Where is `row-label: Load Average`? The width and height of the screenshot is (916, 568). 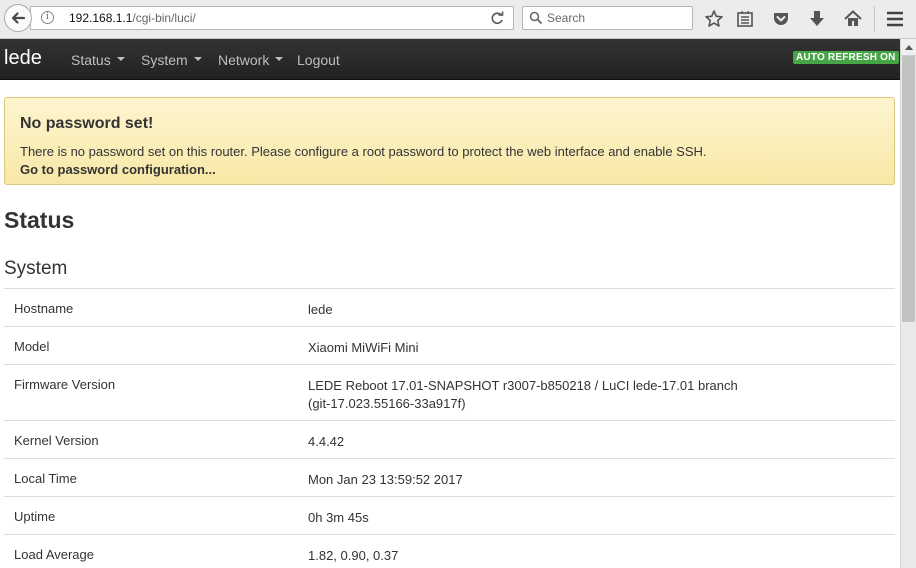 row-label: Load Average is located at coordinates (54, 554).